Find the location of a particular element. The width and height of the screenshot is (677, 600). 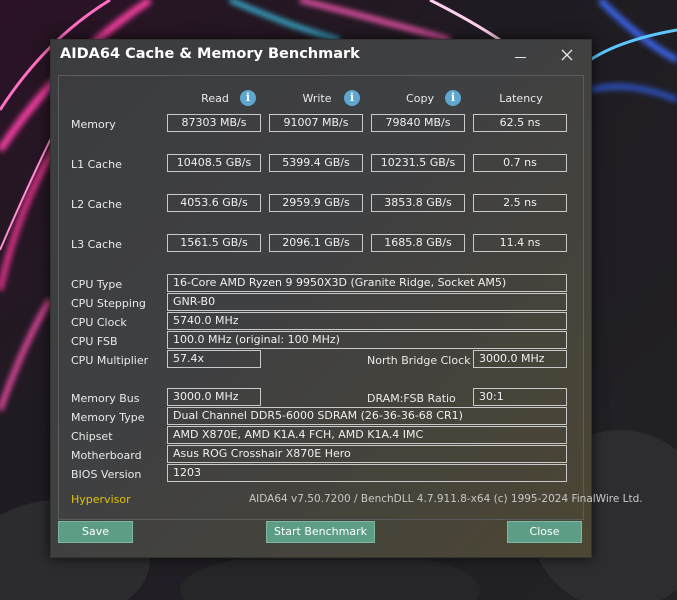

minimize-button is located at coordinates (520, 56).